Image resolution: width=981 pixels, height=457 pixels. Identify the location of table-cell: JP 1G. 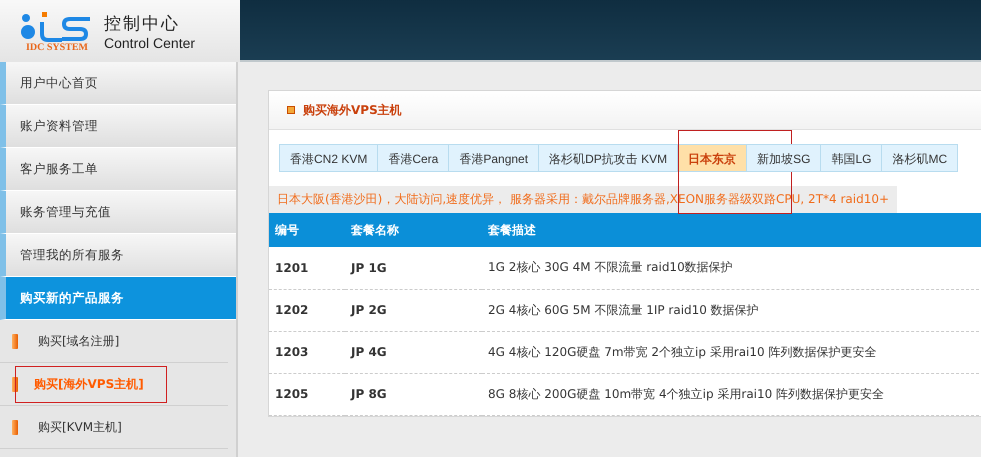
(413, 268).